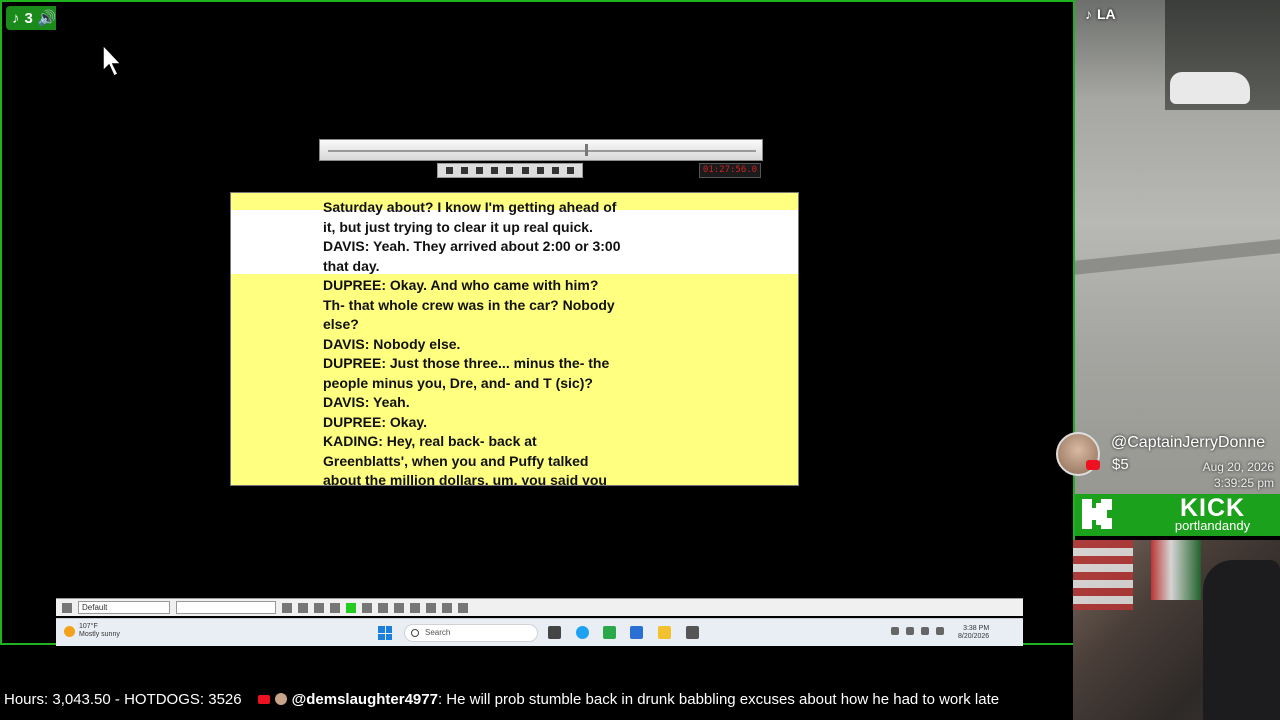  I want to click on play-icon, so click(450, 170).